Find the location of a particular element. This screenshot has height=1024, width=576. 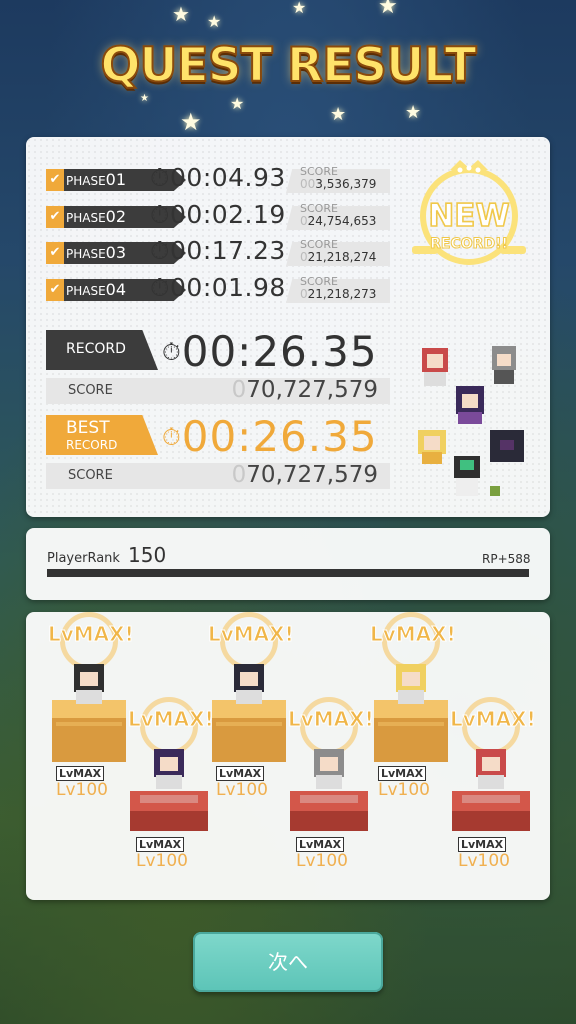

phase-row: ✔ PHASE04 ⏱00:01.98 SCORE 021,218,273 is located at coordinates (218, 288).